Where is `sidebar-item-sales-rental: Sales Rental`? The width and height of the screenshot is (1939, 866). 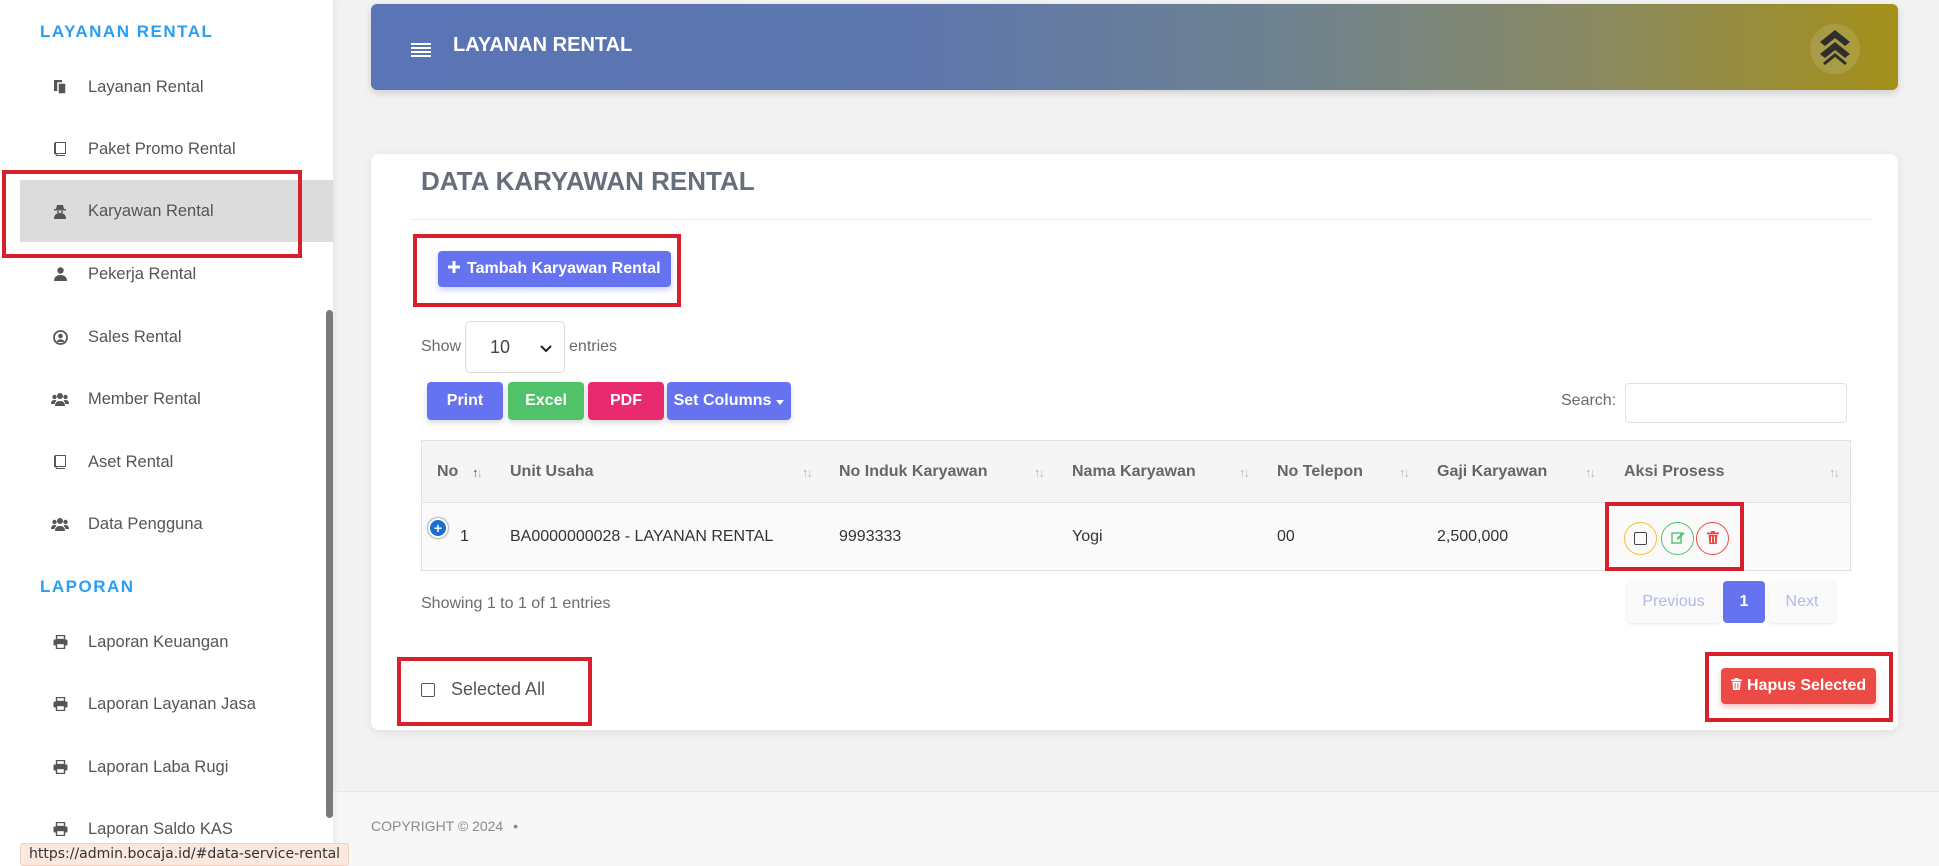
sidebar-item-sales-rental: Sales Rental is located at coordinates (176, 337).